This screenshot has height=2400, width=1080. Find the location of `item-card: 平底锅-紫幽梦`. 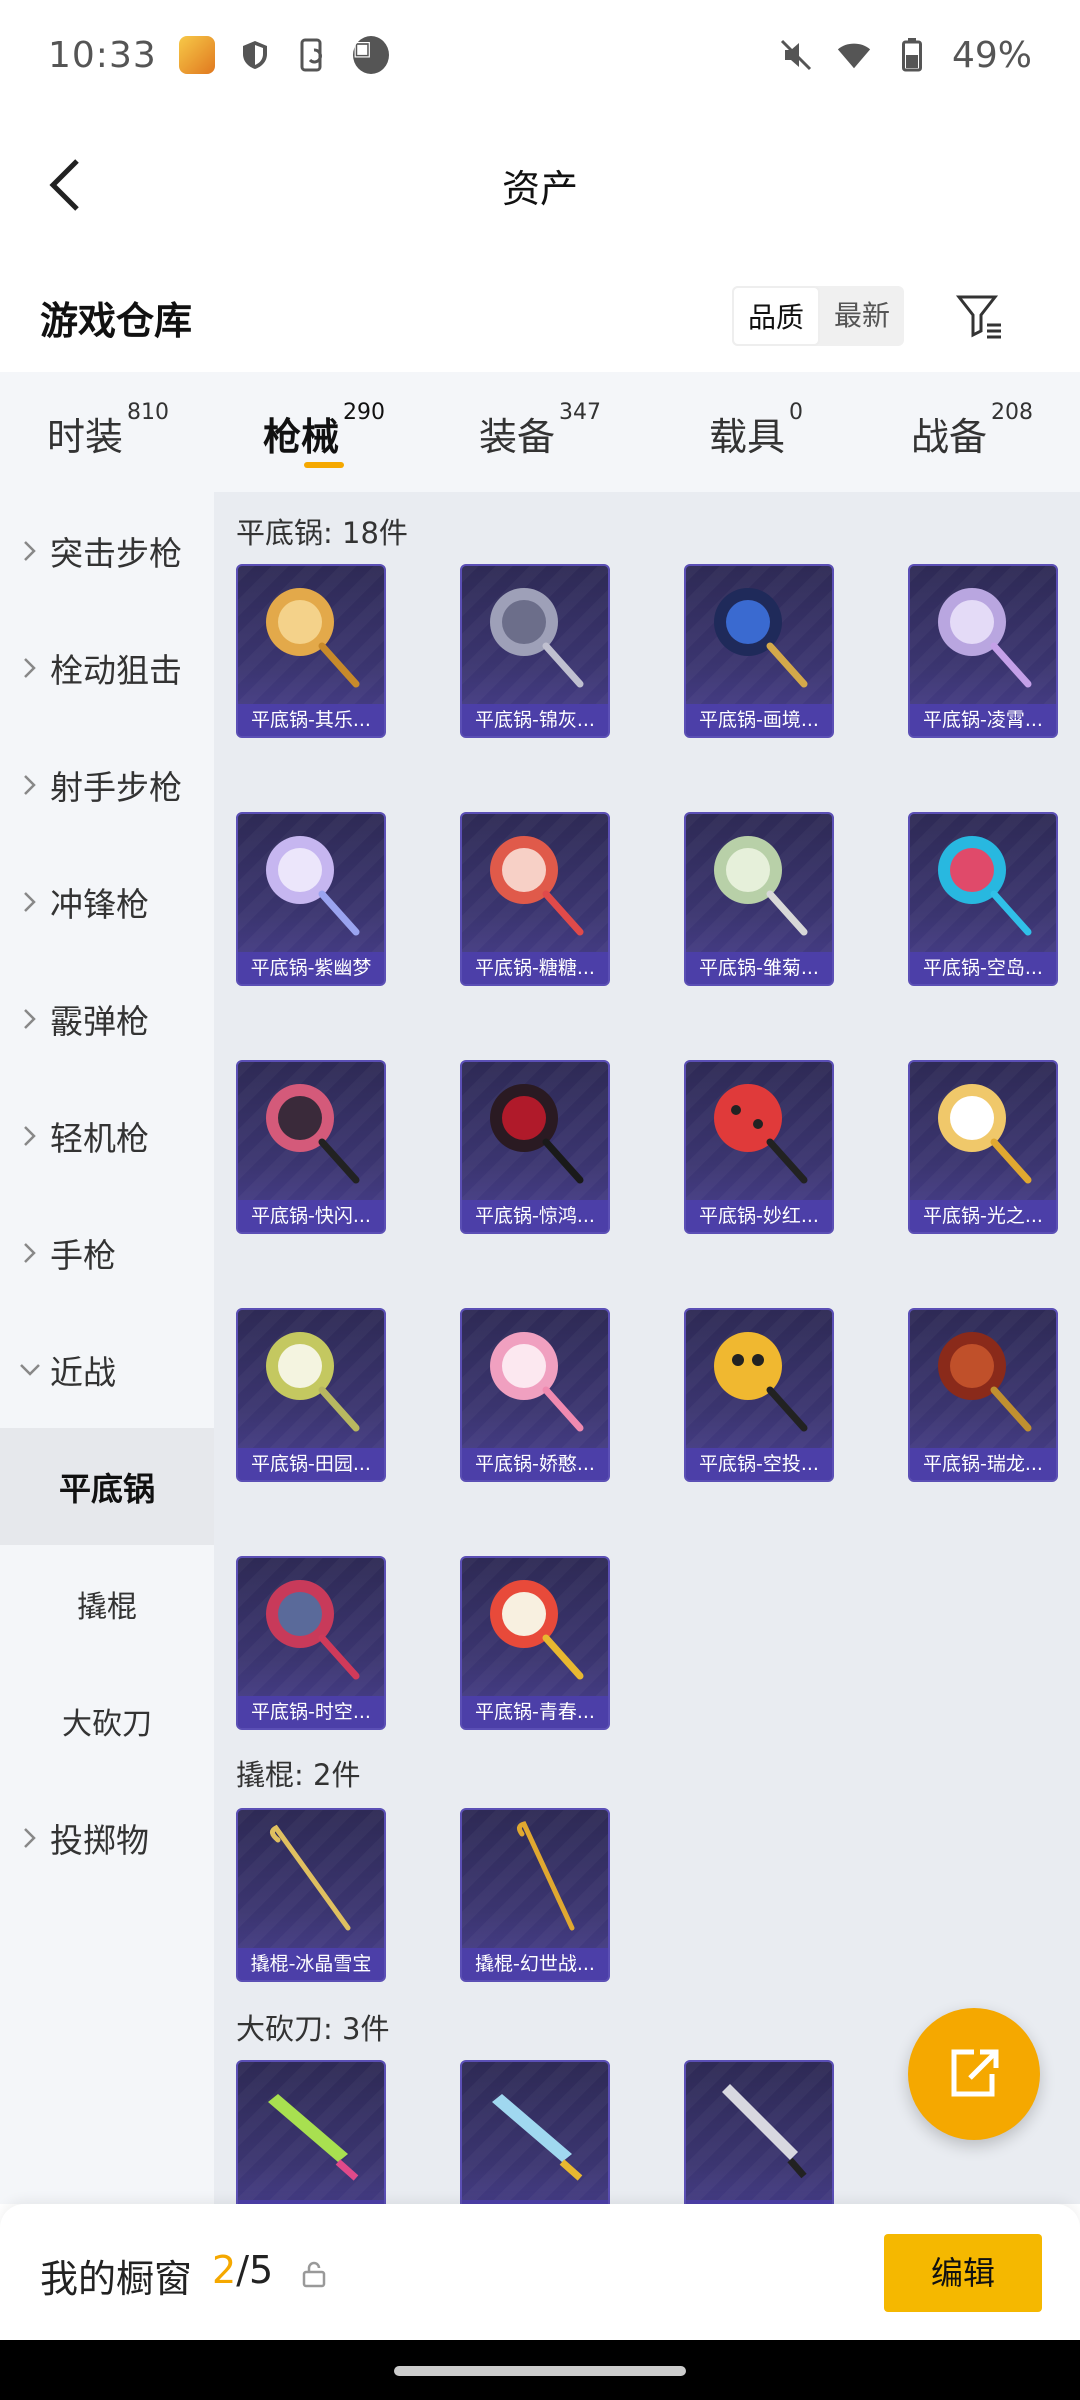

item-card: 平底锅-紫幽梦 is located at coordinates (311, 899).